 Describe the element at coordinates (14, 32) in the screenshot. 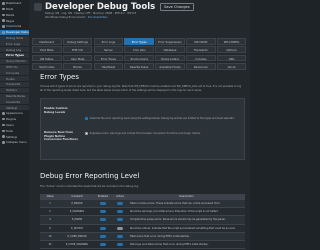

I see `sidebar-item: Developer Debug` at that location.